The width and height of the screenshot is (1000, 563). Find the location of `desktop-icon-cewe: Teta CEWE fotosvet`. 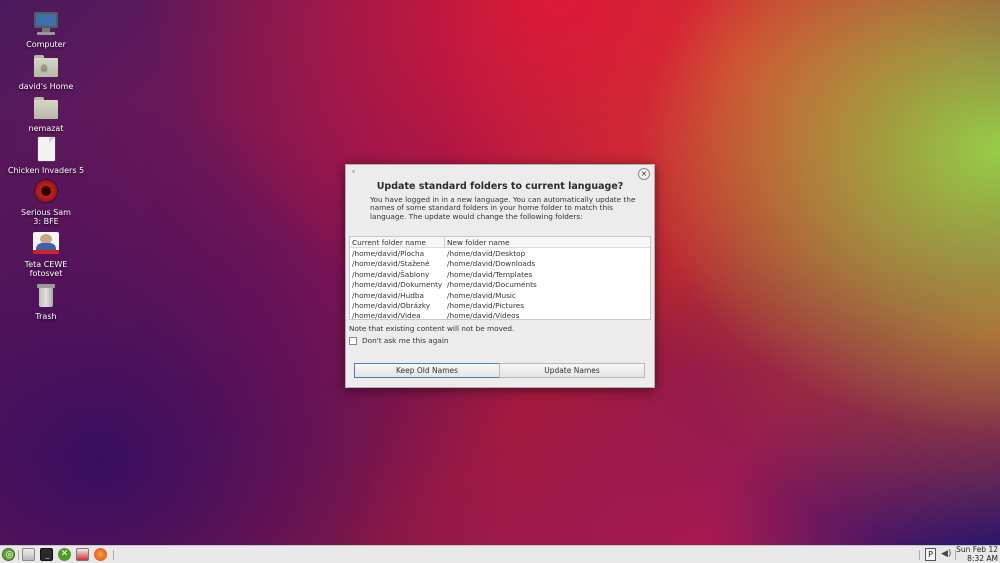

desktop-icon-cewe: Teta CEWE fotosvet is located at coordinates (46, 254).